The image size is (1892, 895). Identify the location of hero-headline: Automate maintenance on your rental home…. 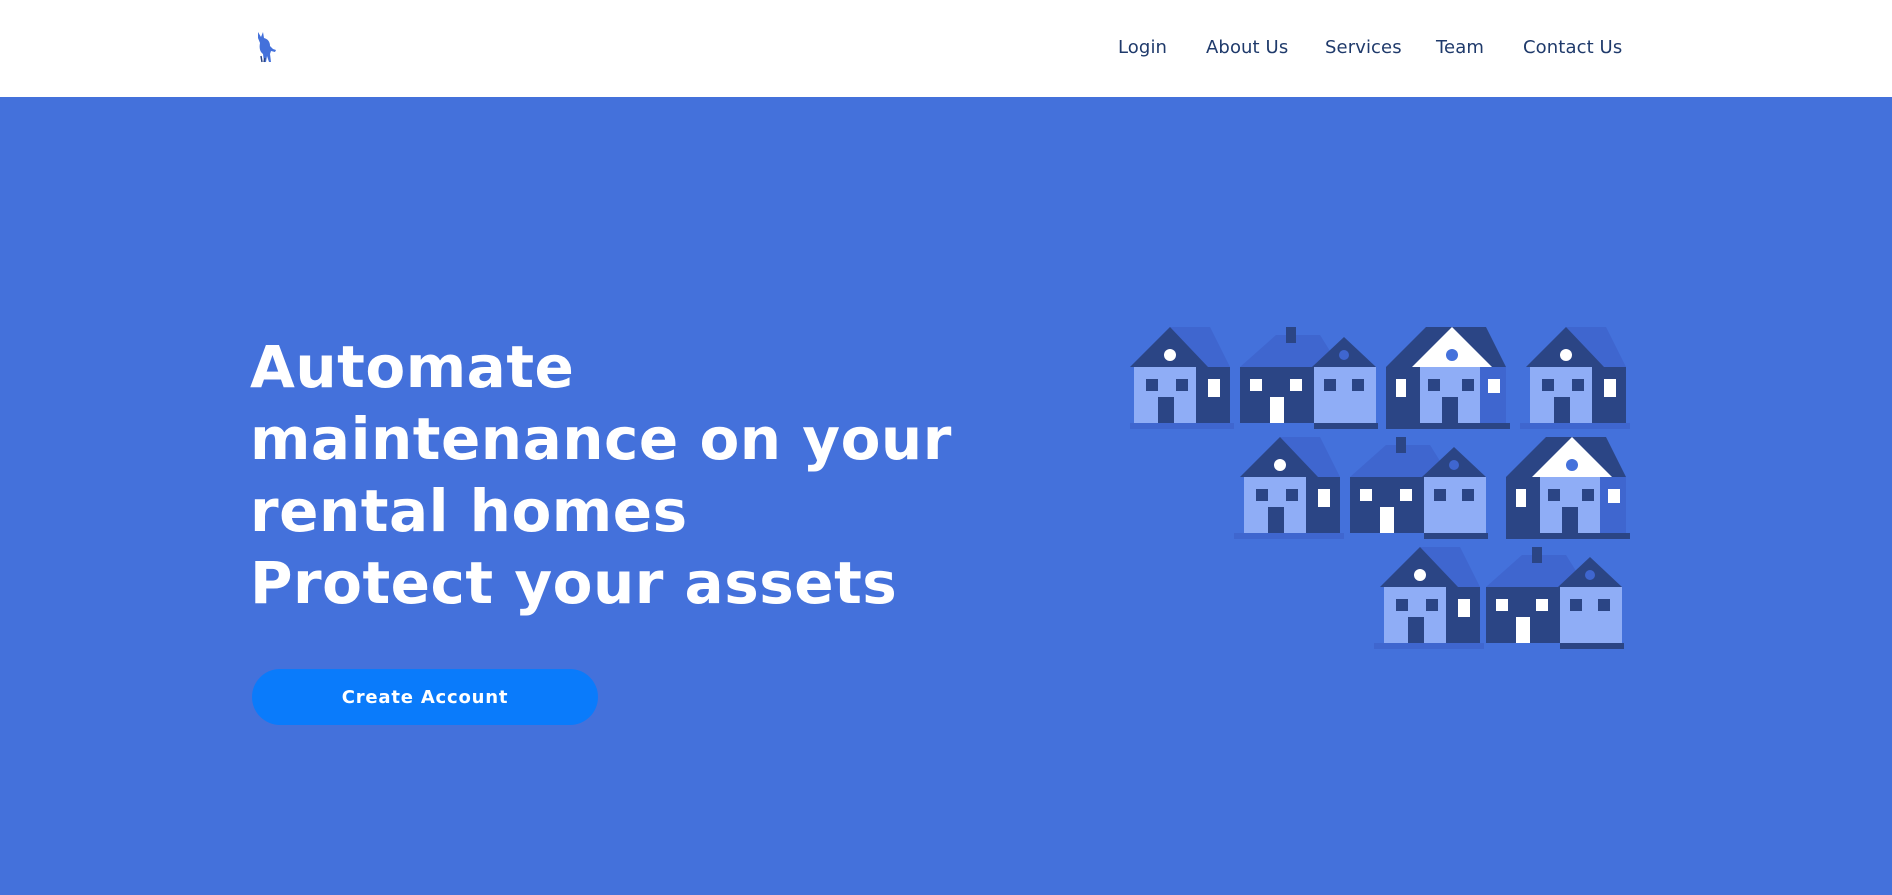
(601, 475).